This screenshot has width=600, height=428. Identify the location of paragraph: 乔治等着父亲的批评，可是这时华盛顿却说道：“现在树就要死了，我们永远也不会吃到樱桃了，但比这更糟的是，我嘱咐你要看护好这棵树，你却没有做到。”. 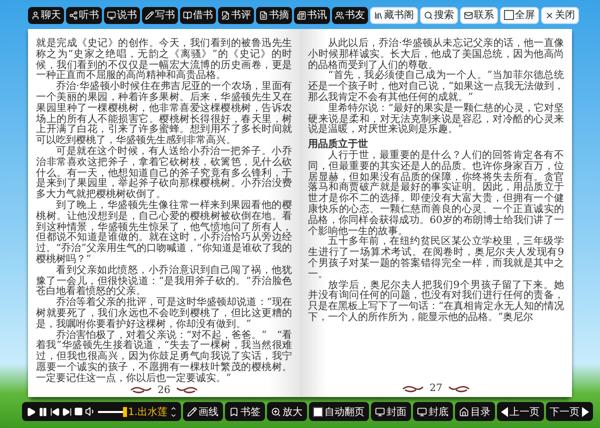
(164, 314).